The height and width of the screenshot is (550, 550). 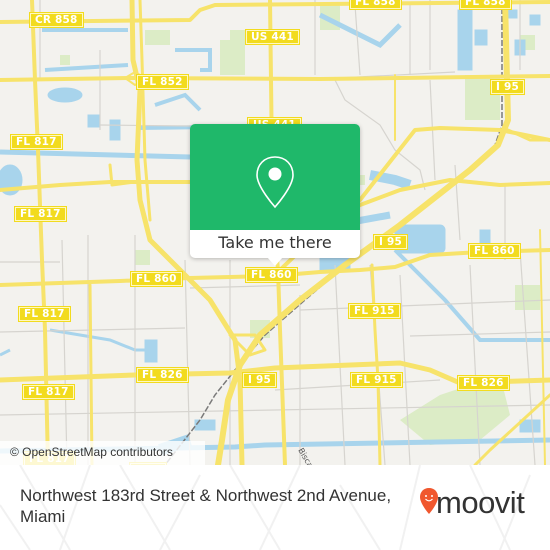 I want to click on map-pin-icon, so click(x=275, y=182).